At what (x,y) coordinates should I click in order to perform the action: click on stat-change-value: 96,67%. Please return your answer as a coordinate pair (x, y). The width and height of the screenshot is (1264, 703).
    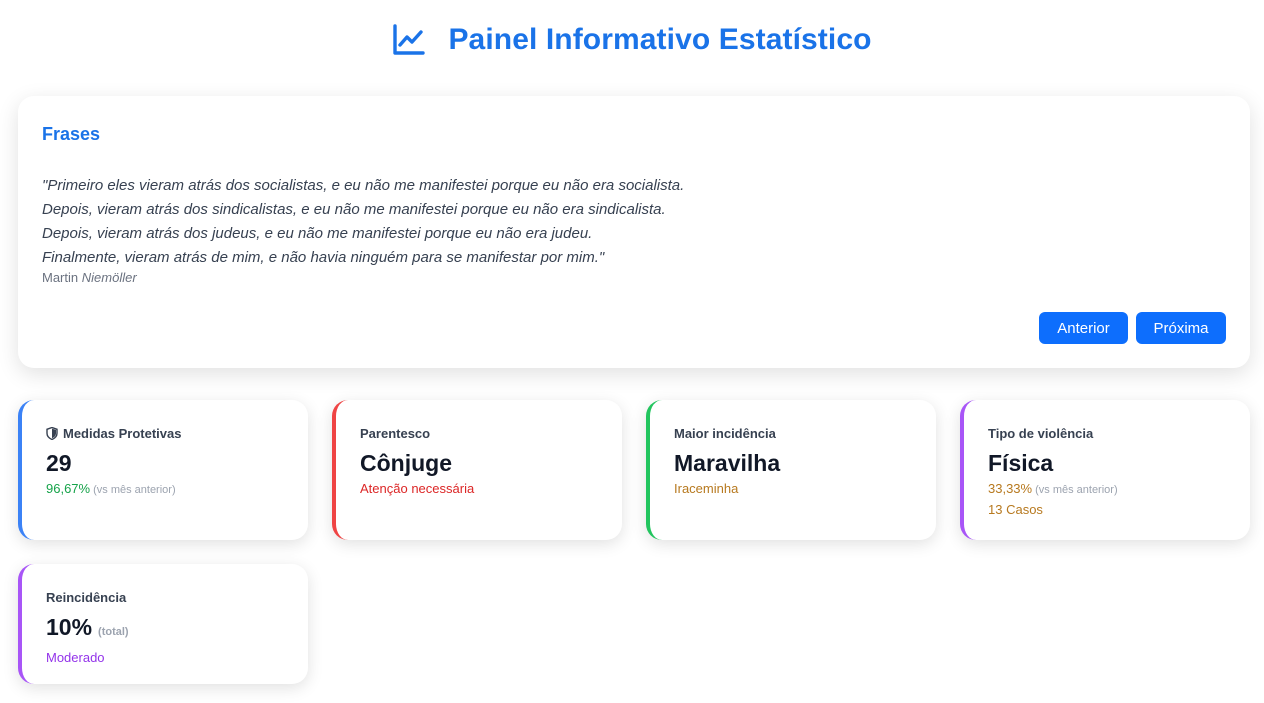
    Looking at the image, I should click on (68, 488).